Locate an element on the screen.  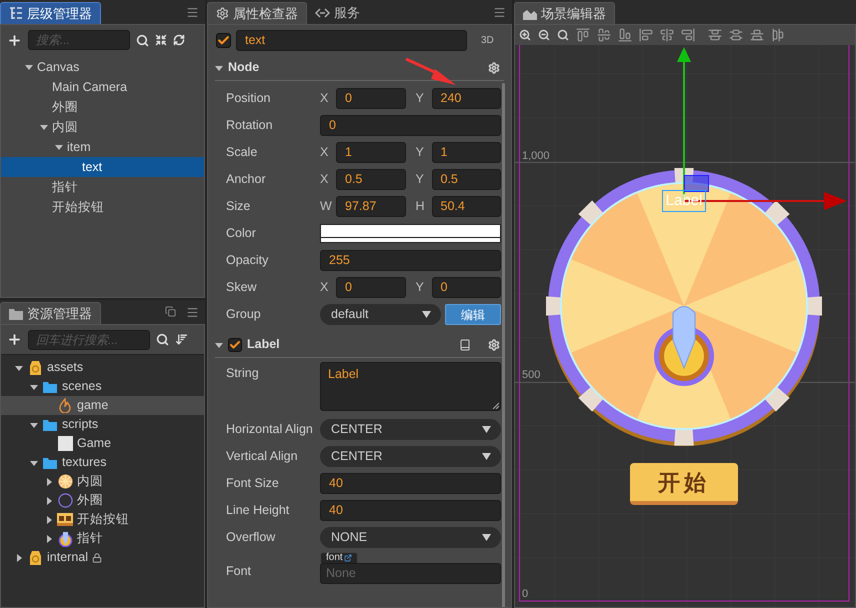
tree-item: text is located at coordinates (102, 167).